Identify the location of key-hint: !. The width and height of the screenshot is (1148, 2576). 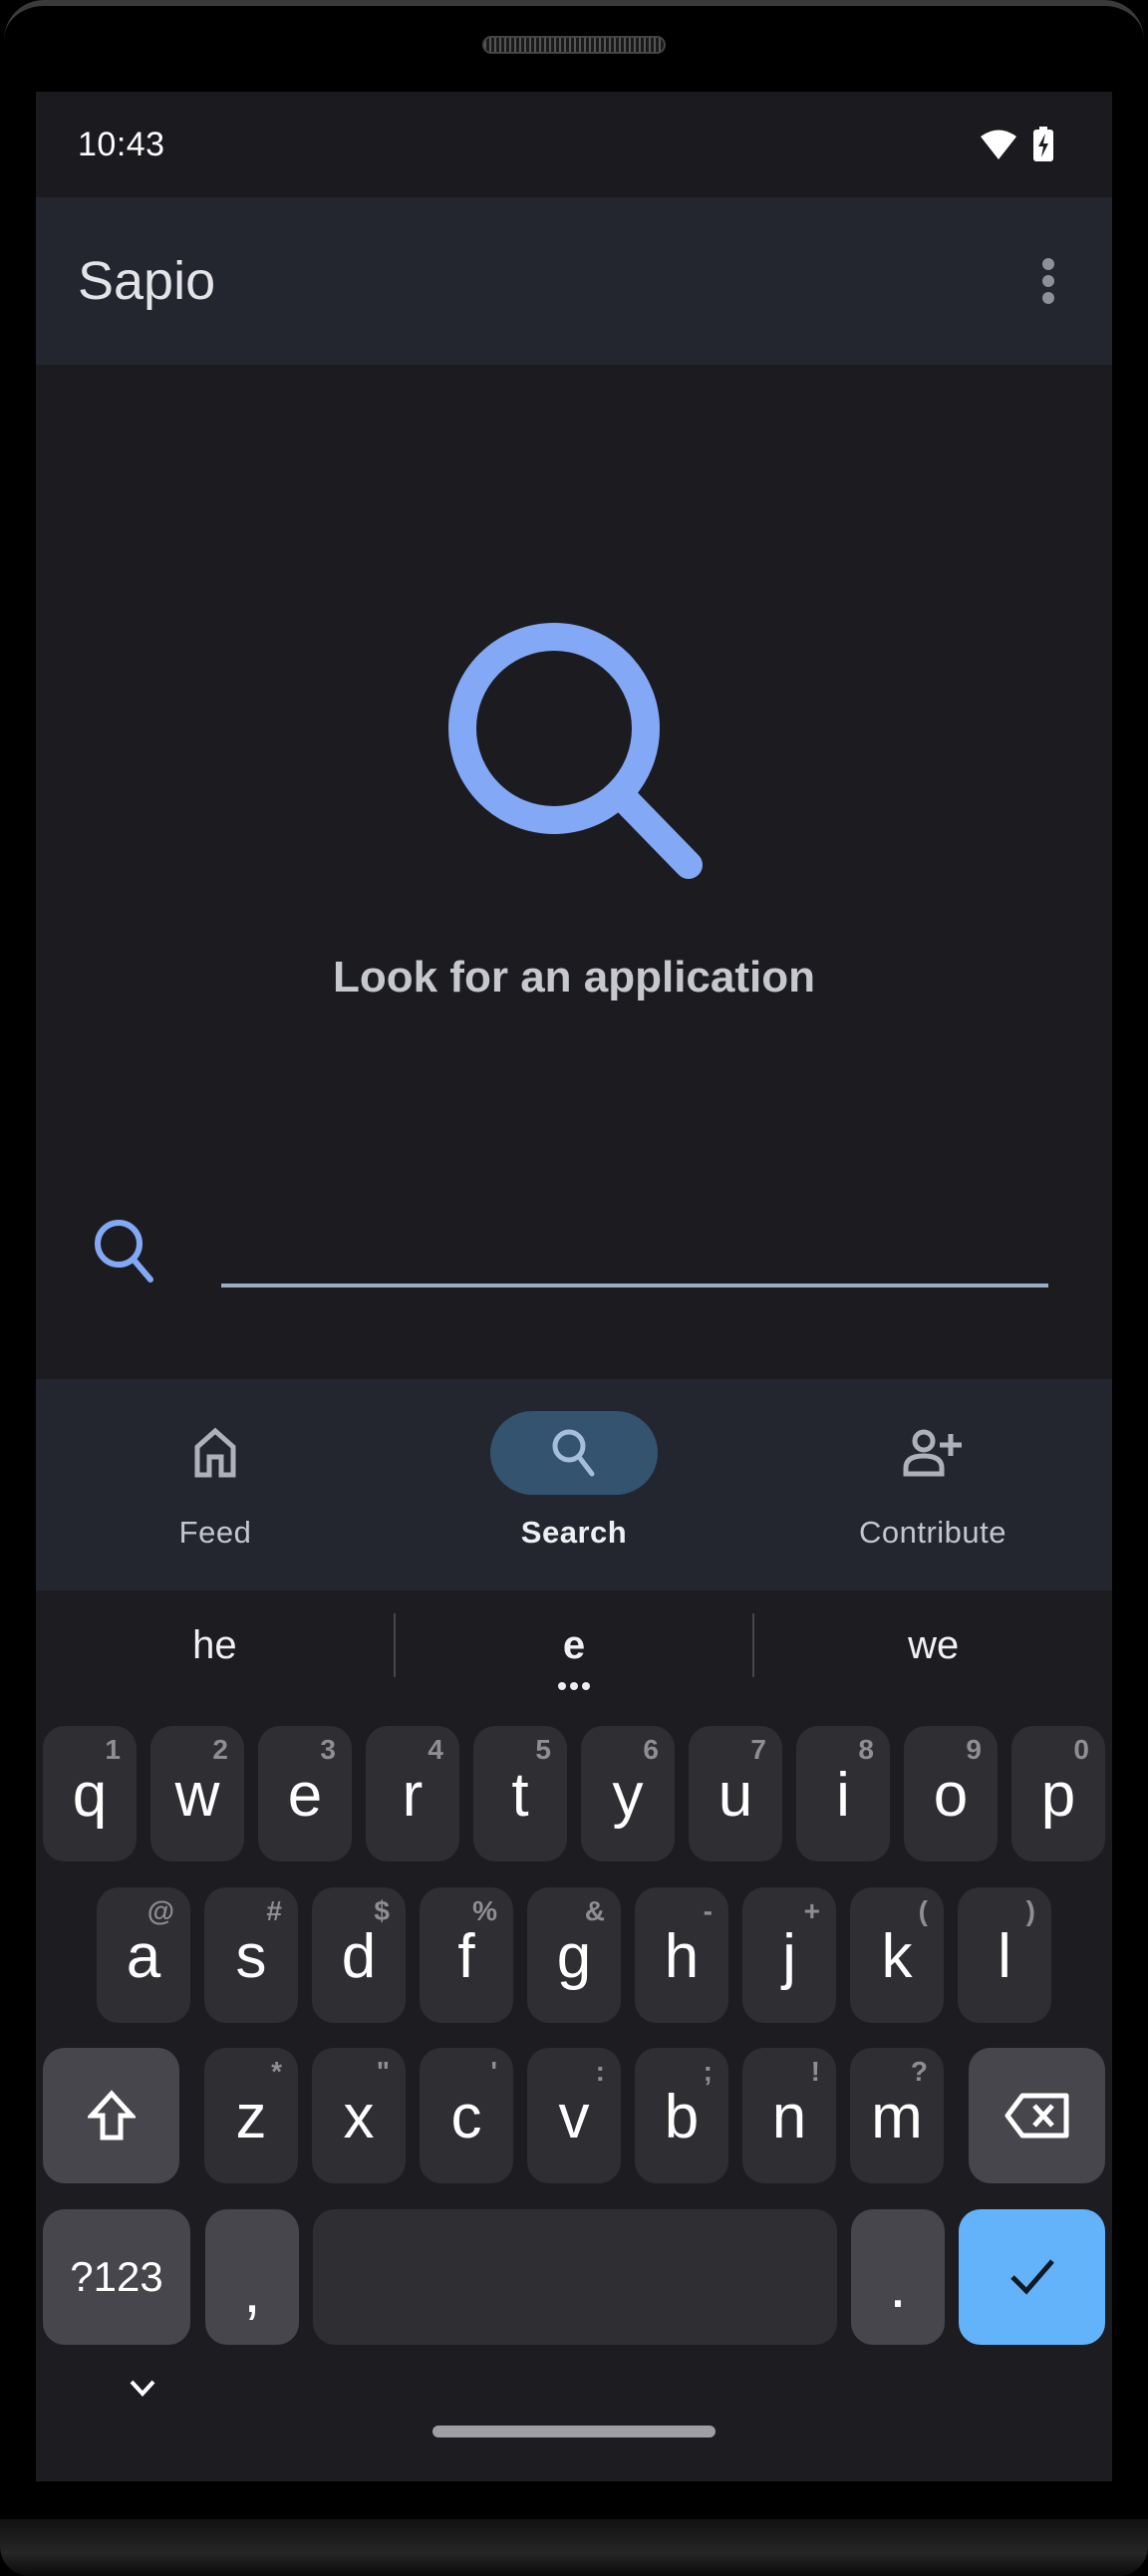
(815, 2071).